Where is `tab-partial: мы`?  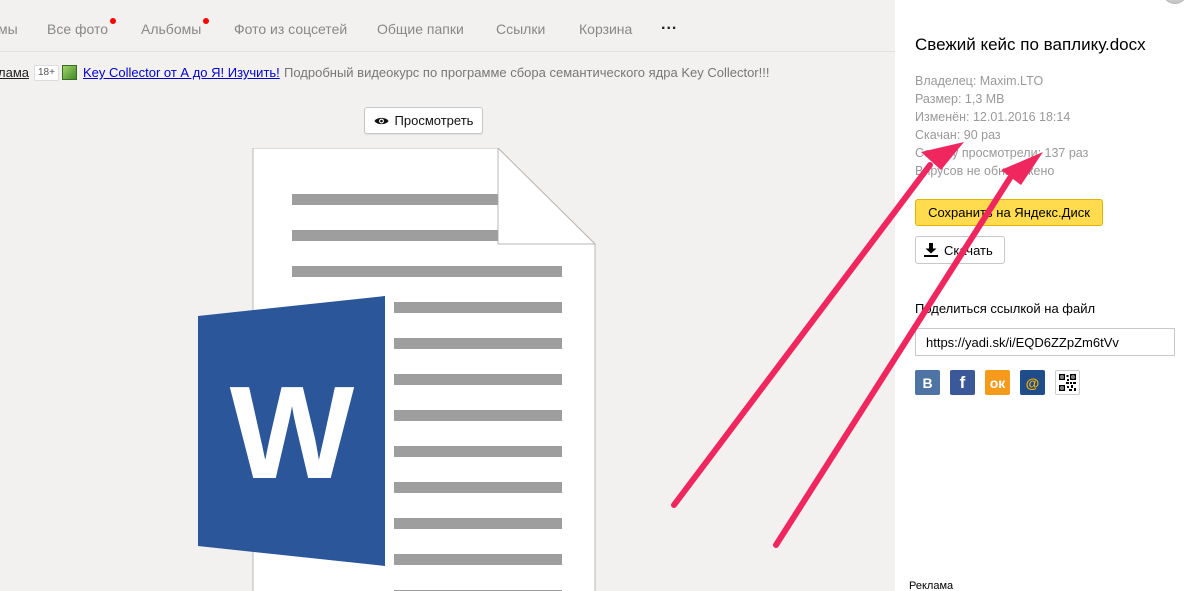 tab-partial: мы is located at coordinates (9, 29).